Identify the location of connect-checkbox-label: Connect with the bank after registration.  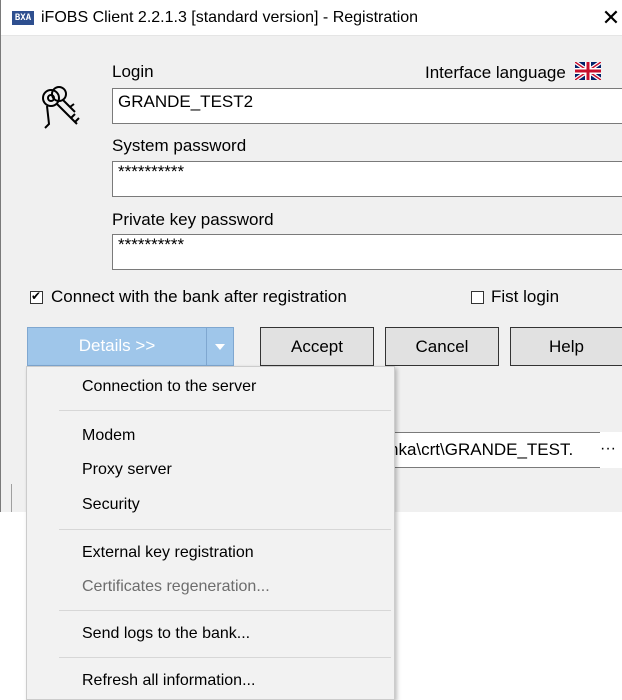
(199, 297).